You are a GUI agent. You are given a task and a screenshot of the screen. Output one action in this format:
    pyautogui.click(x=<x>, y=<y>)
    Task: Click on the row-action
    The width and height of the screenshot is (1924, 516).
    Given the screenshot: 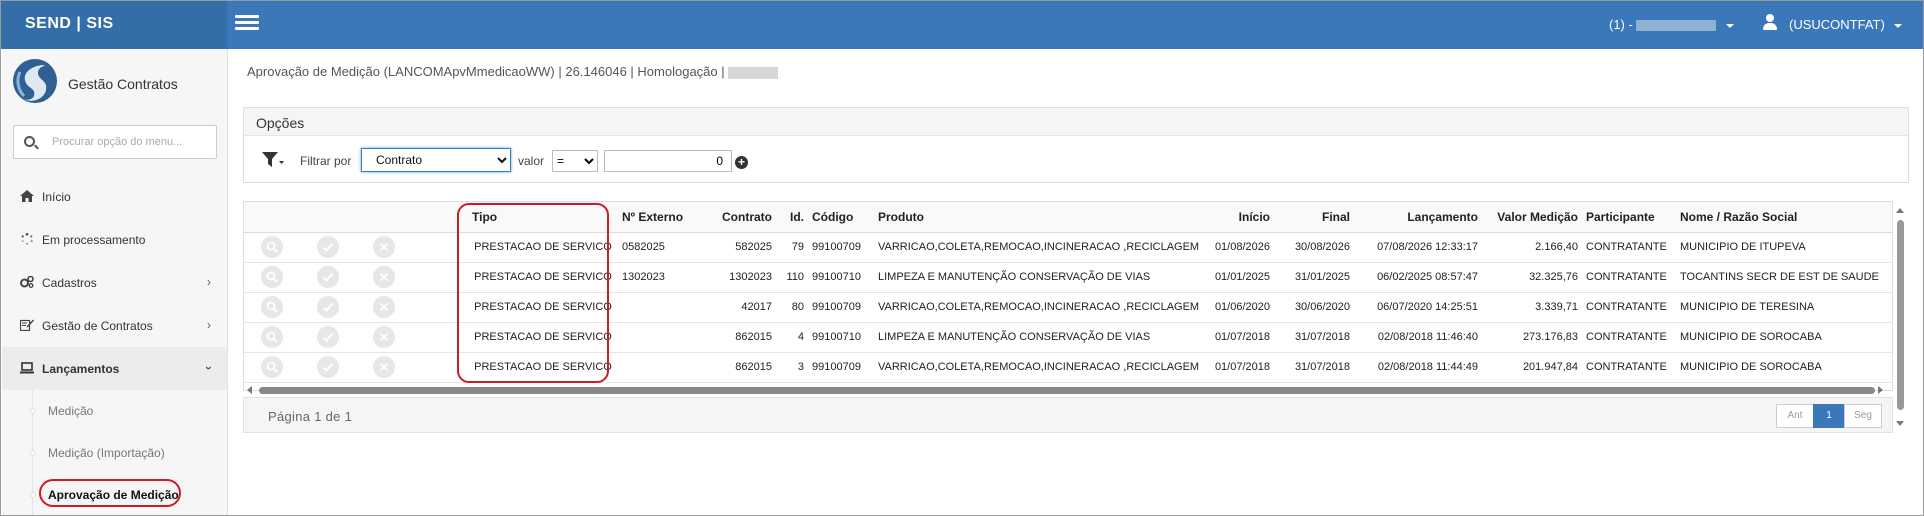 What is the action you would take?
    pyautogui.click(x=272, y=337)
    